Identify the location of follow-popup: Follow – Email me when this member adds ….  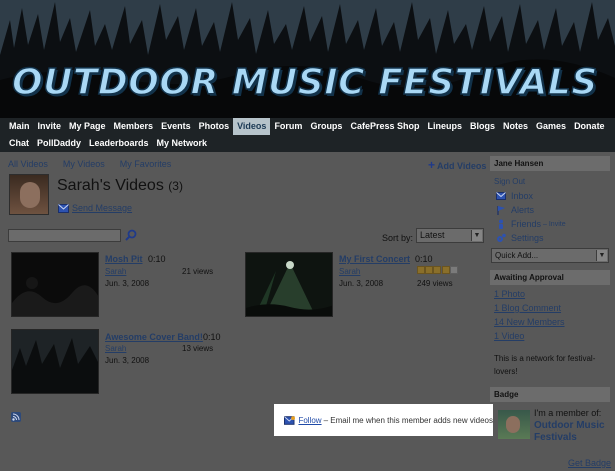
(383, 420).